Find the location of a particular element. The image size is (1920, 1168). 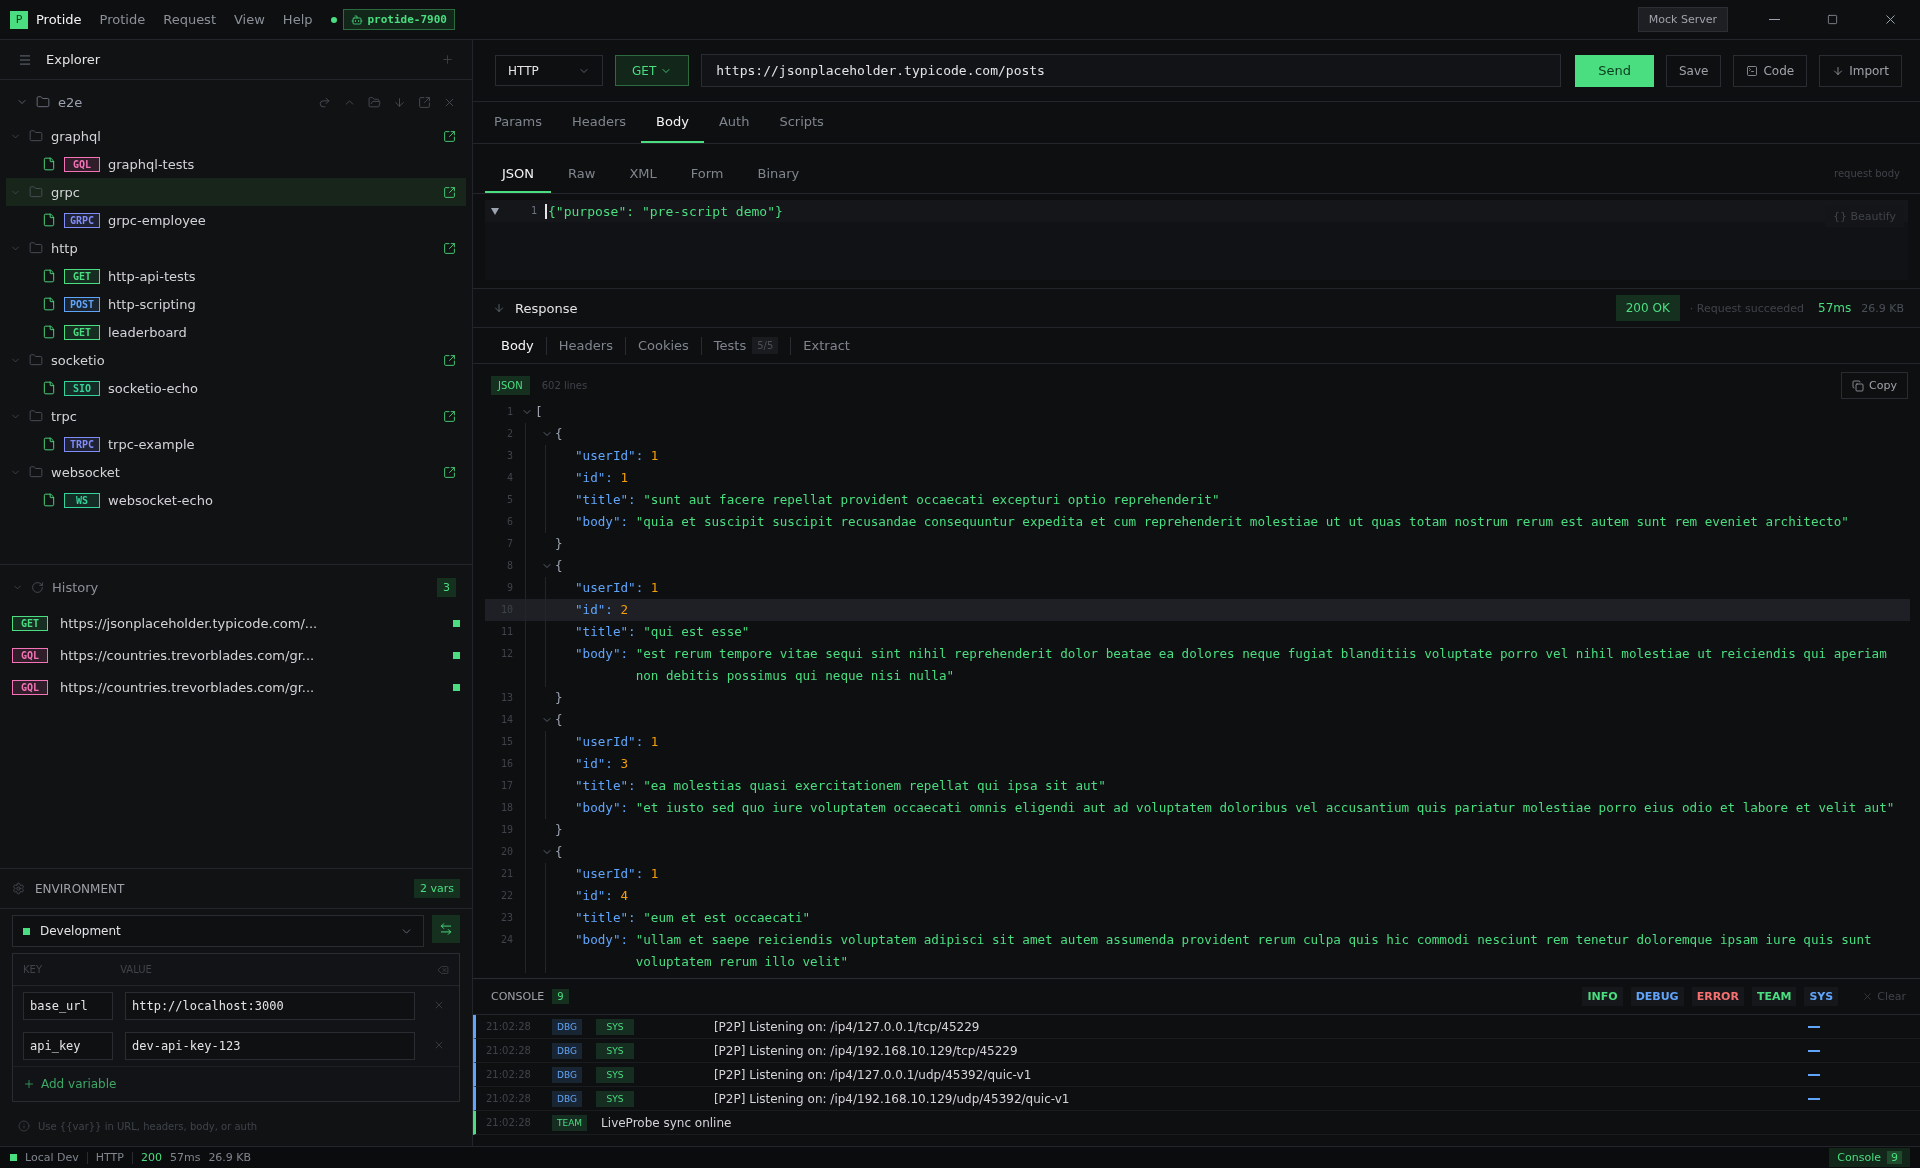

json-value: "qui est esse" is located at coordinates (697, 632).